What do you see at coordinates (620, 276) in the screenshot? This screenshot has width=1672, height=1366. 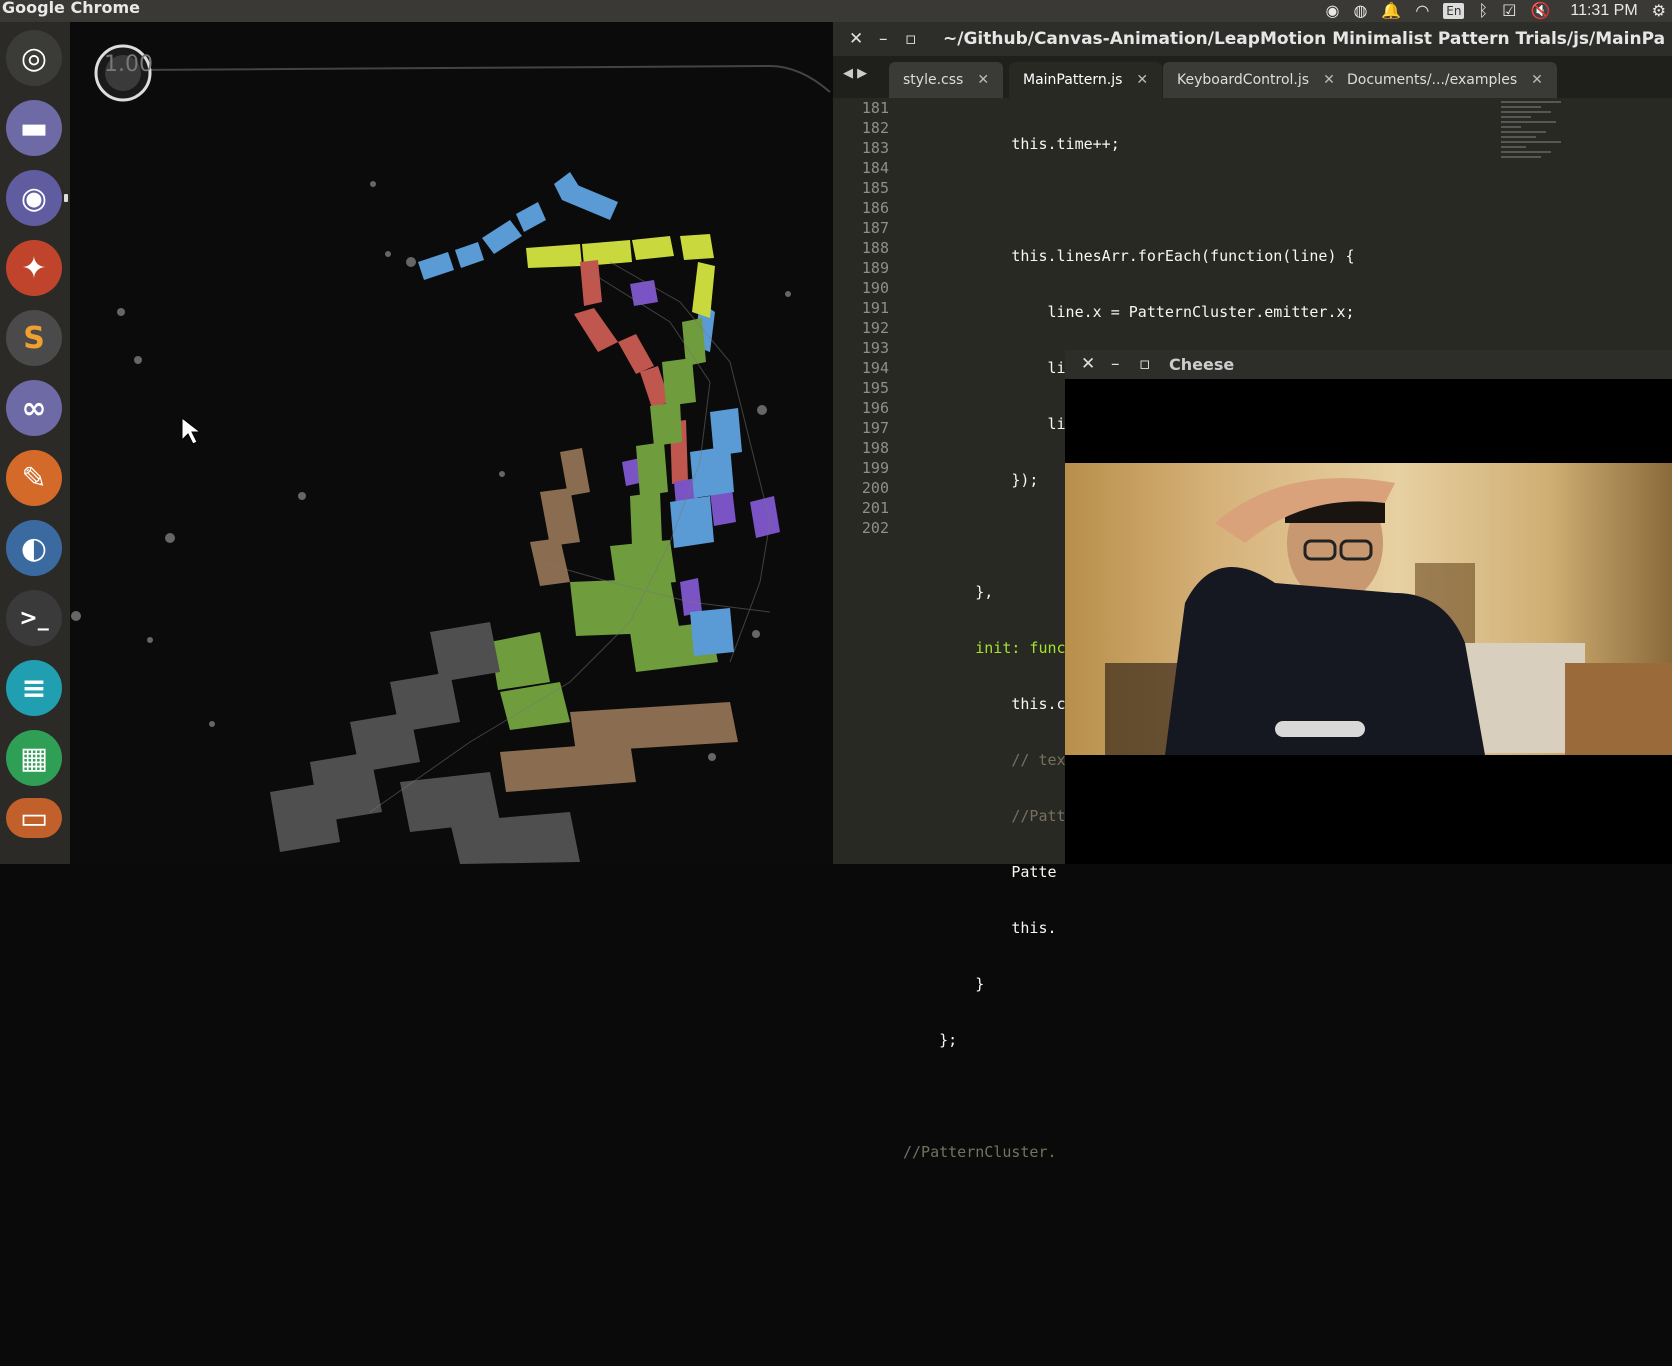 I see `yellow-band` at bounding box center [620, 276].